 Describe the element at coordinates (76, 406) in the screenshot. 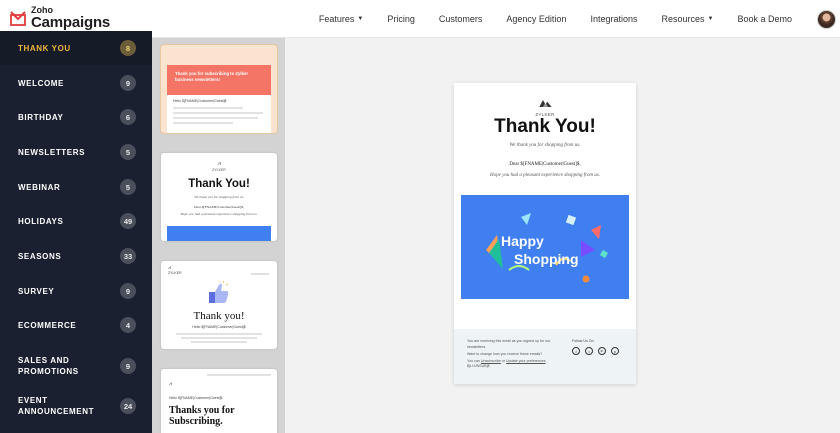

I see `sidebar-item-event-announcement: EVENT ANNOUNCEMENT 24` at that location.